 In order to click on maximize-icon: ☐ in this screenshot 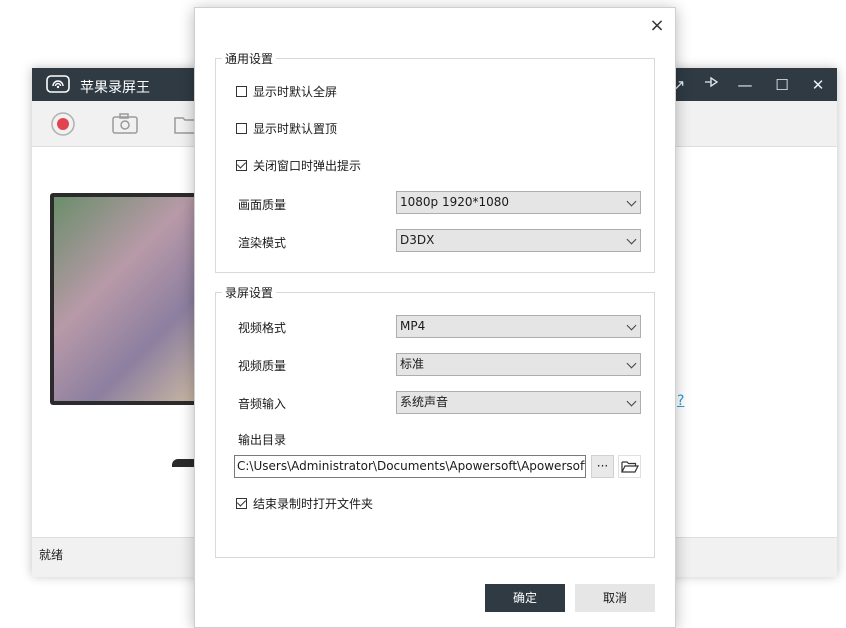, I will do `click(782, 85)`.